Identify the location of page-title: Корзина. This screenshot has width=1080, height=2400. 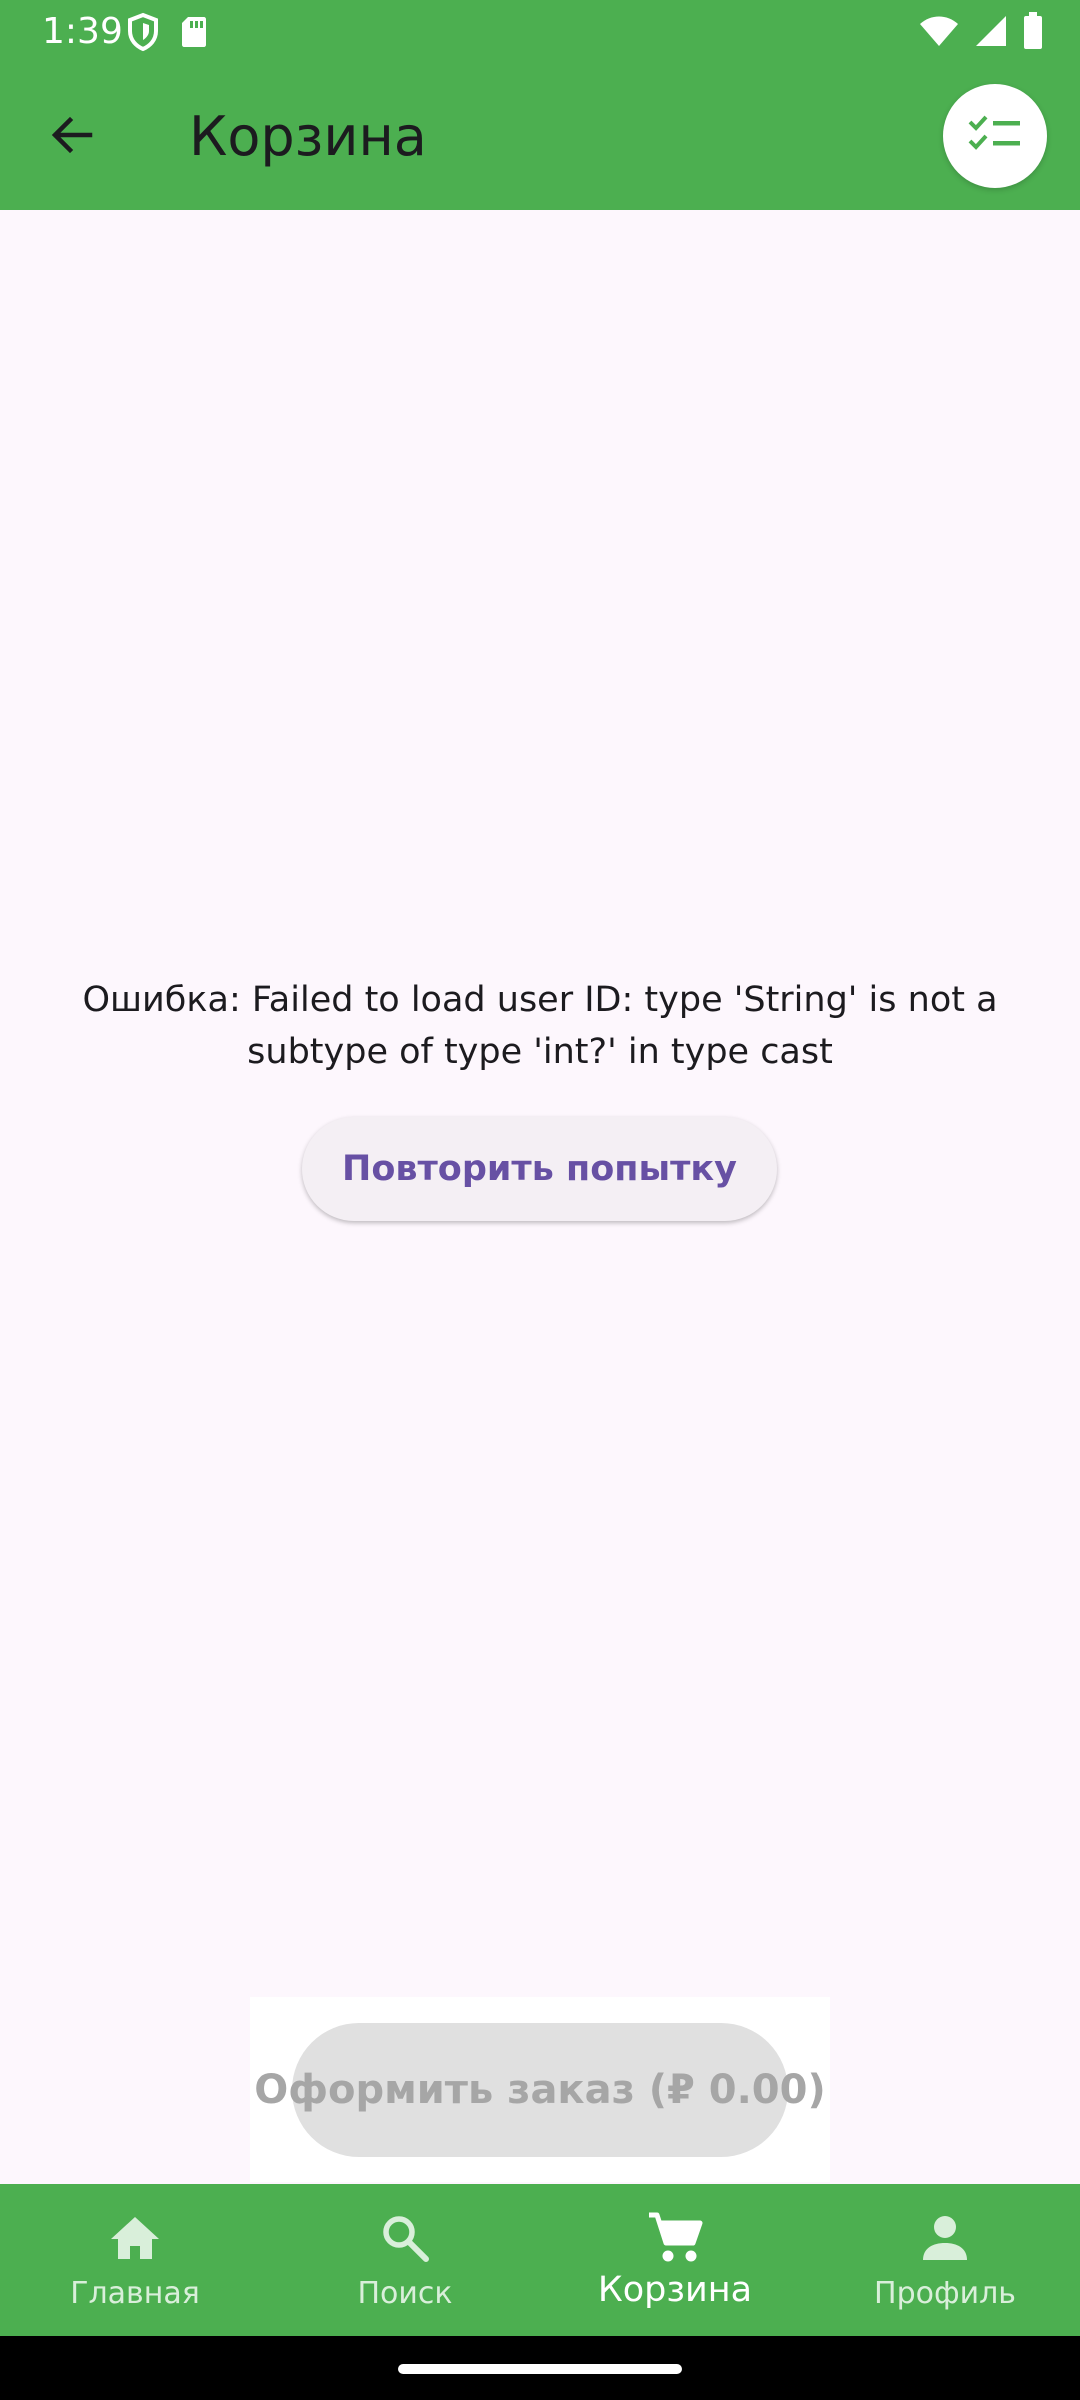
(308, 136).